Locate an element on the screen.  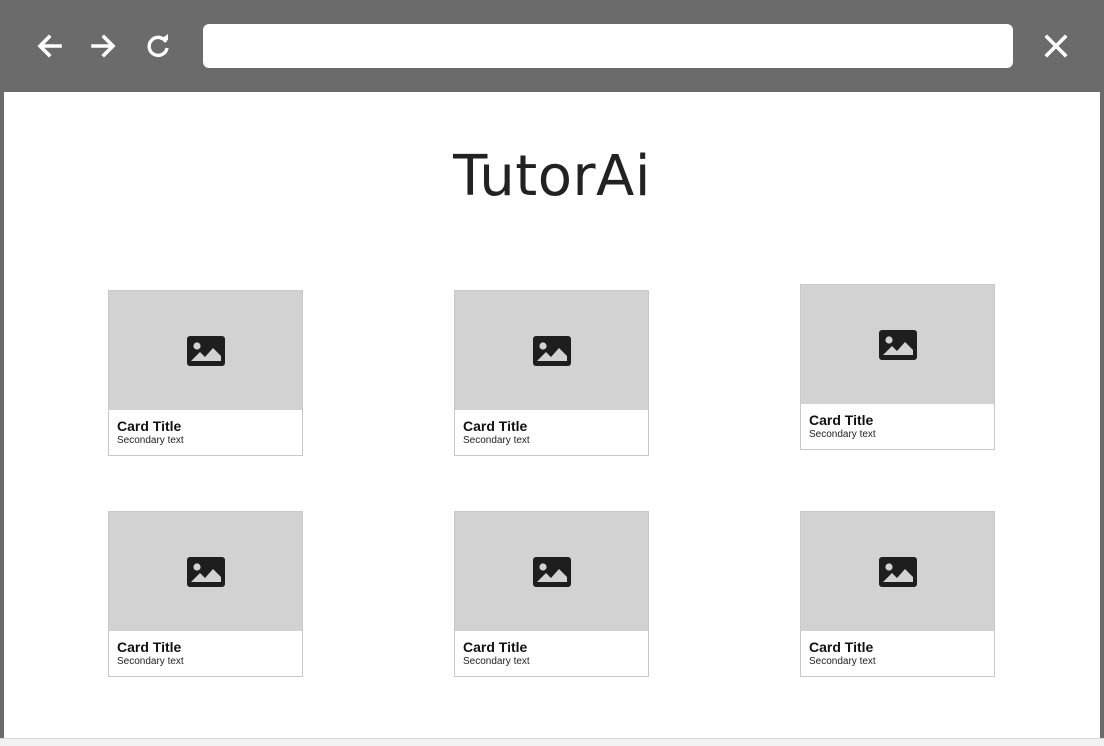
card-4: Card Title Secondary text is located at coordinates (205, 594).